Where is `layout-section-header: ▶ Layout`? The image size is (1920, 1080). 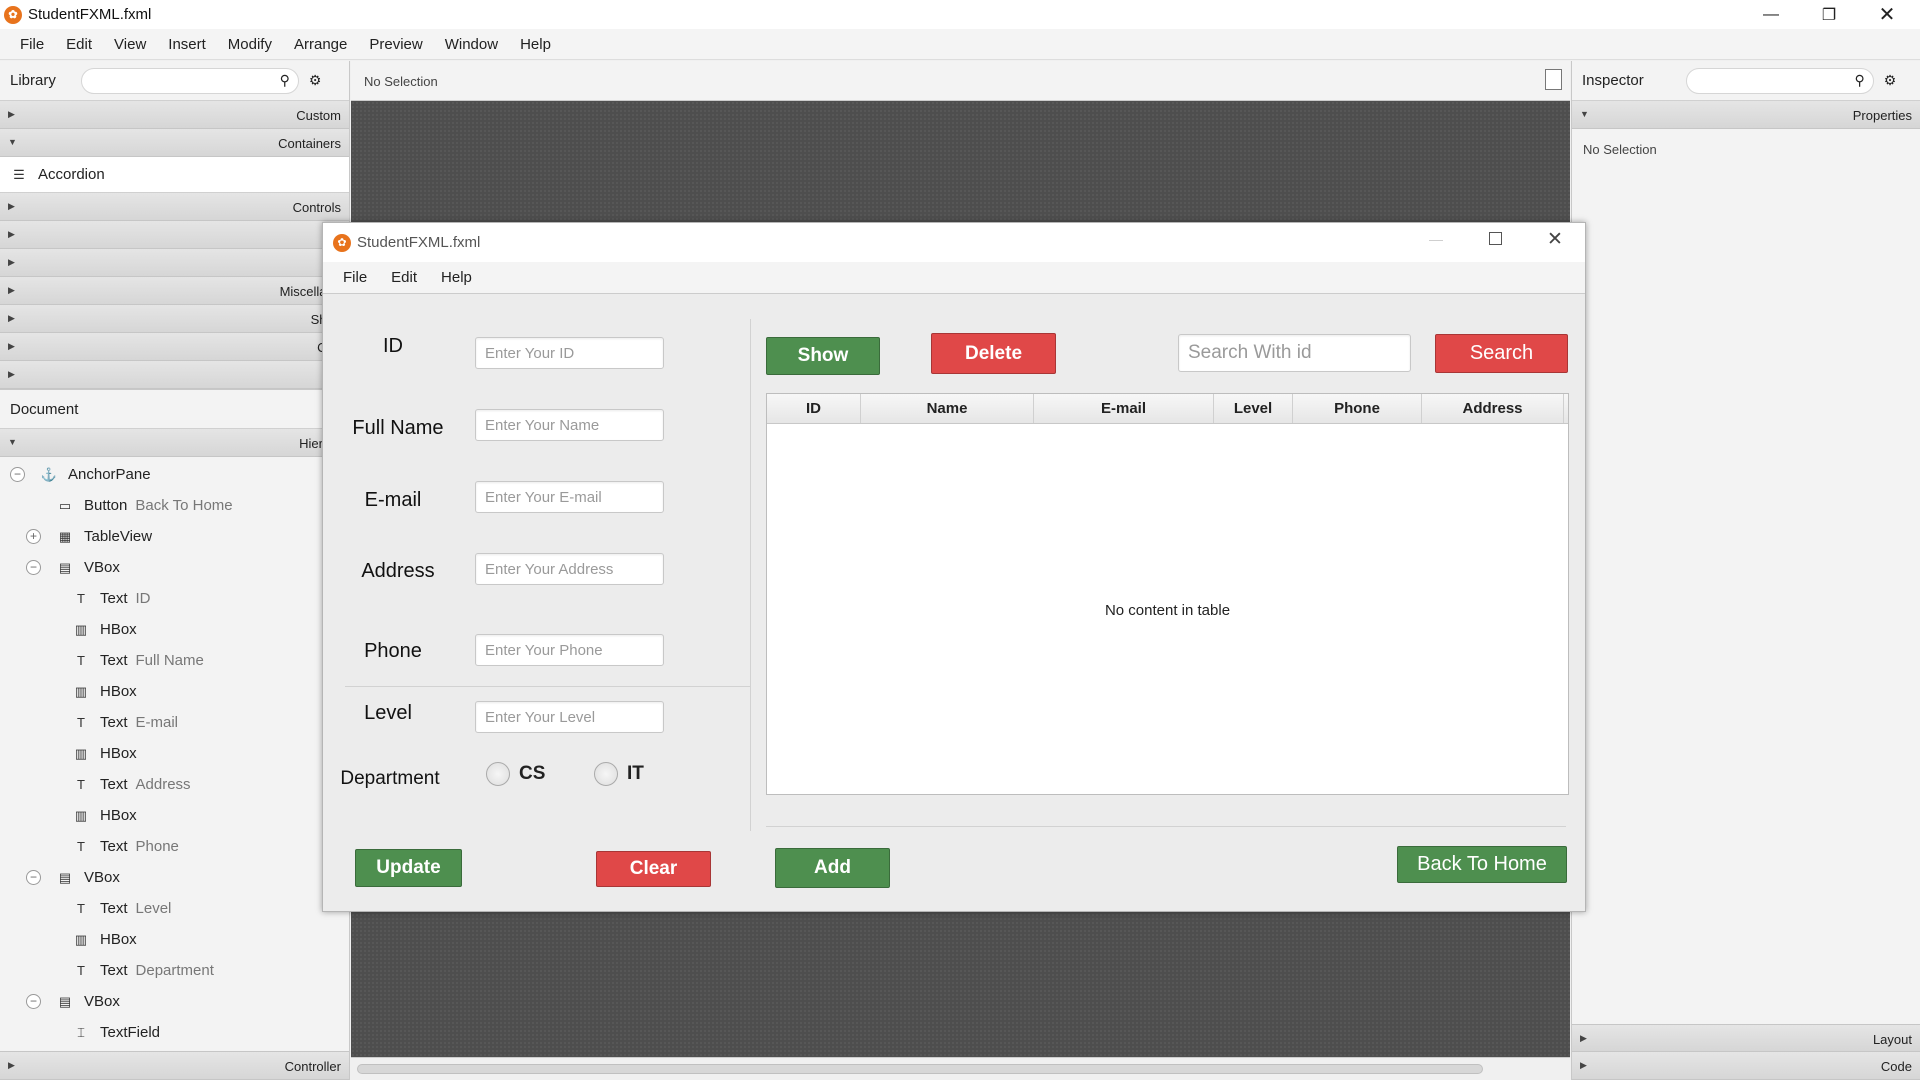
layout-section-header: ▶ Layout is located at coordinates (1746, 1038).